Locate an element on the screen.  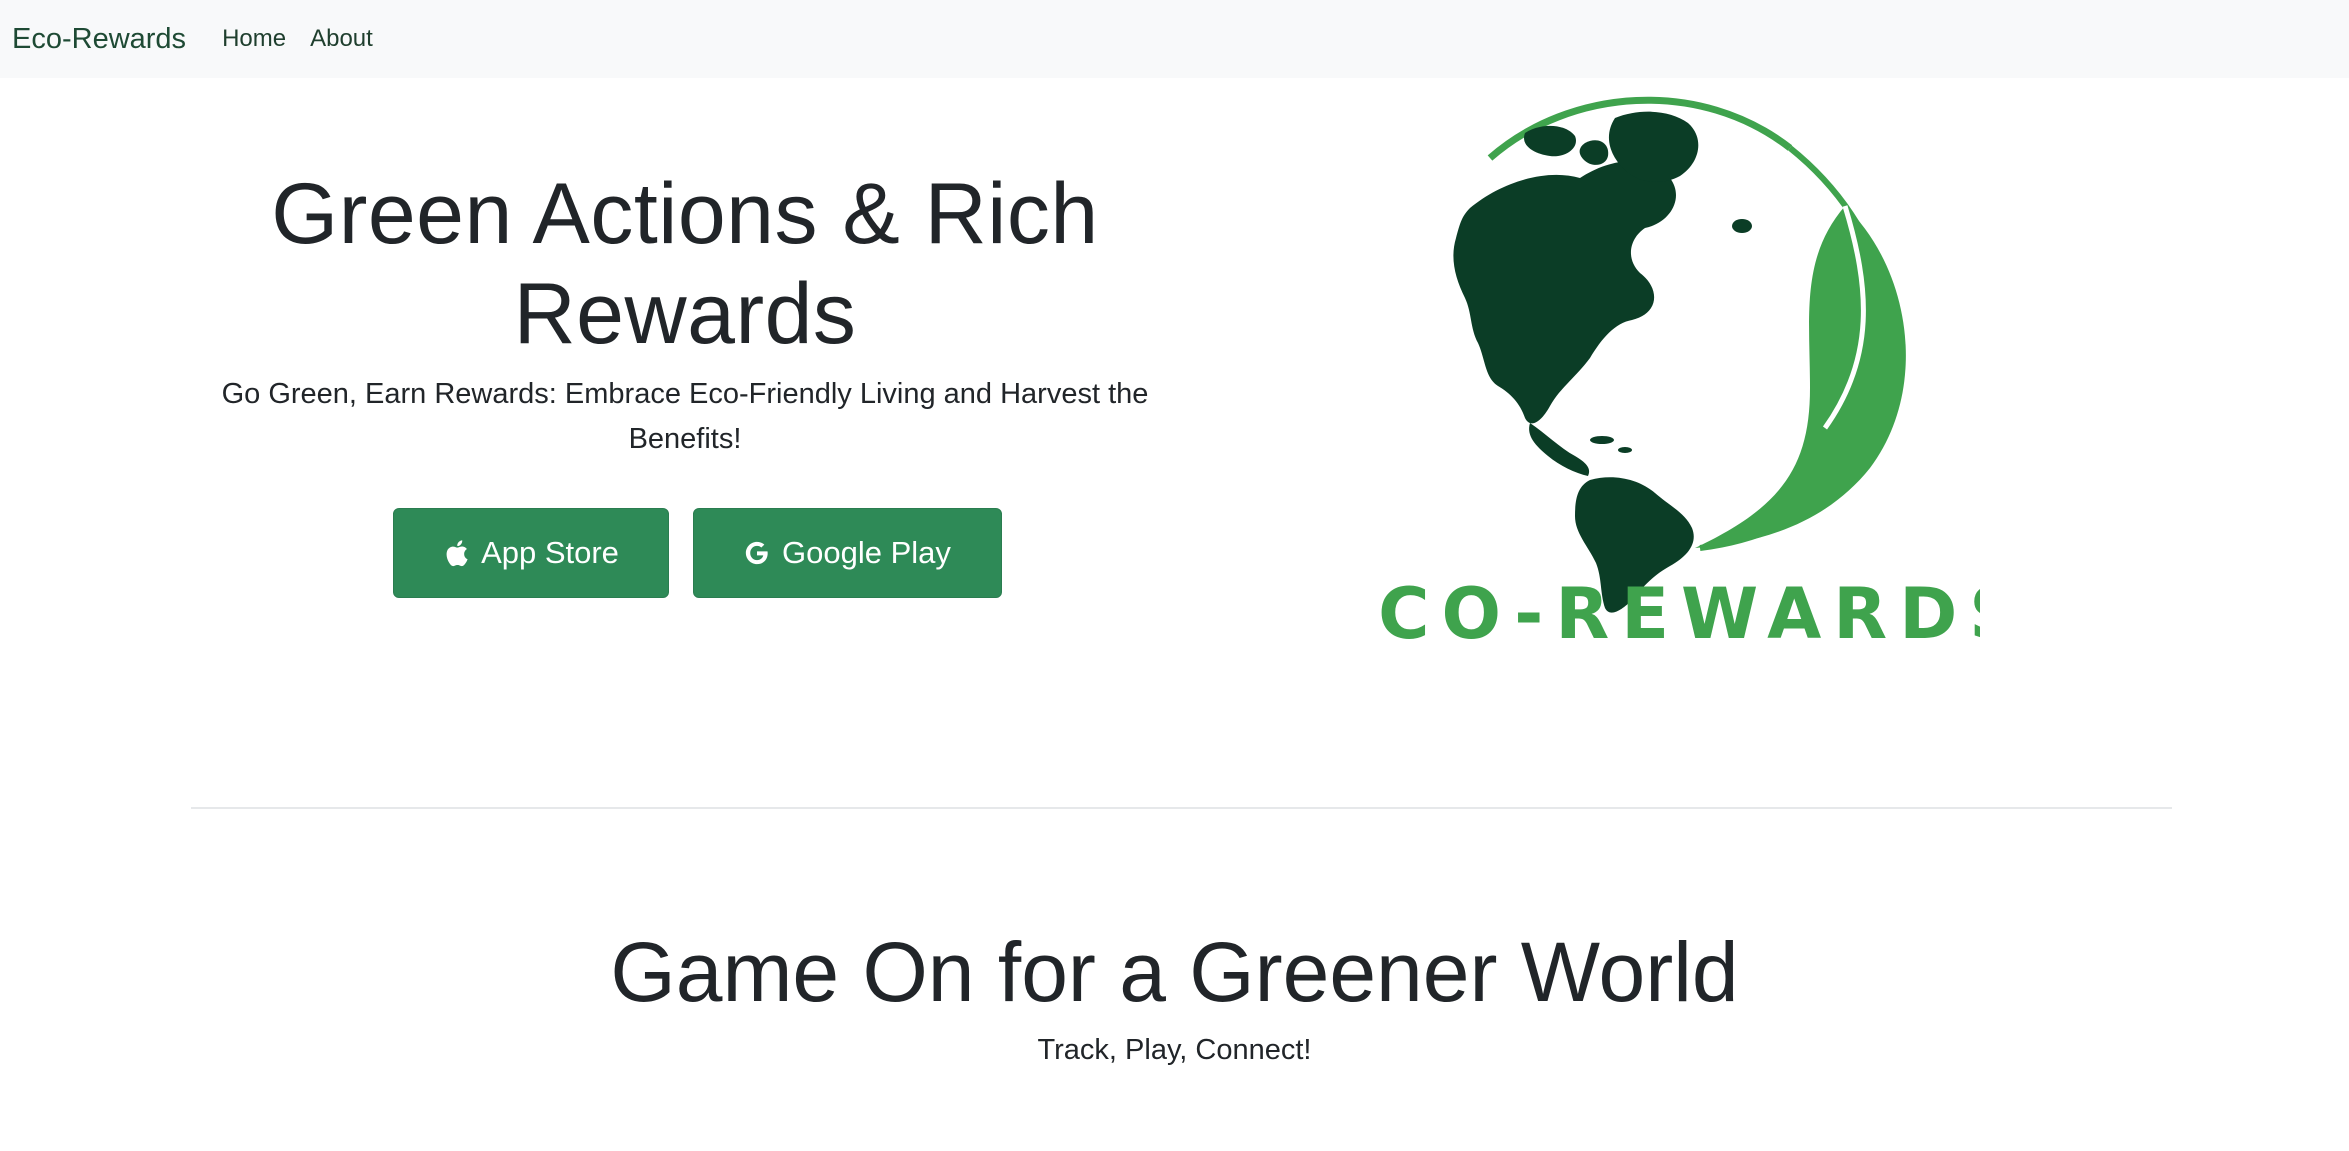
hero-title: Green Actions & Rich Rewards is located at coordinates (685, 264).